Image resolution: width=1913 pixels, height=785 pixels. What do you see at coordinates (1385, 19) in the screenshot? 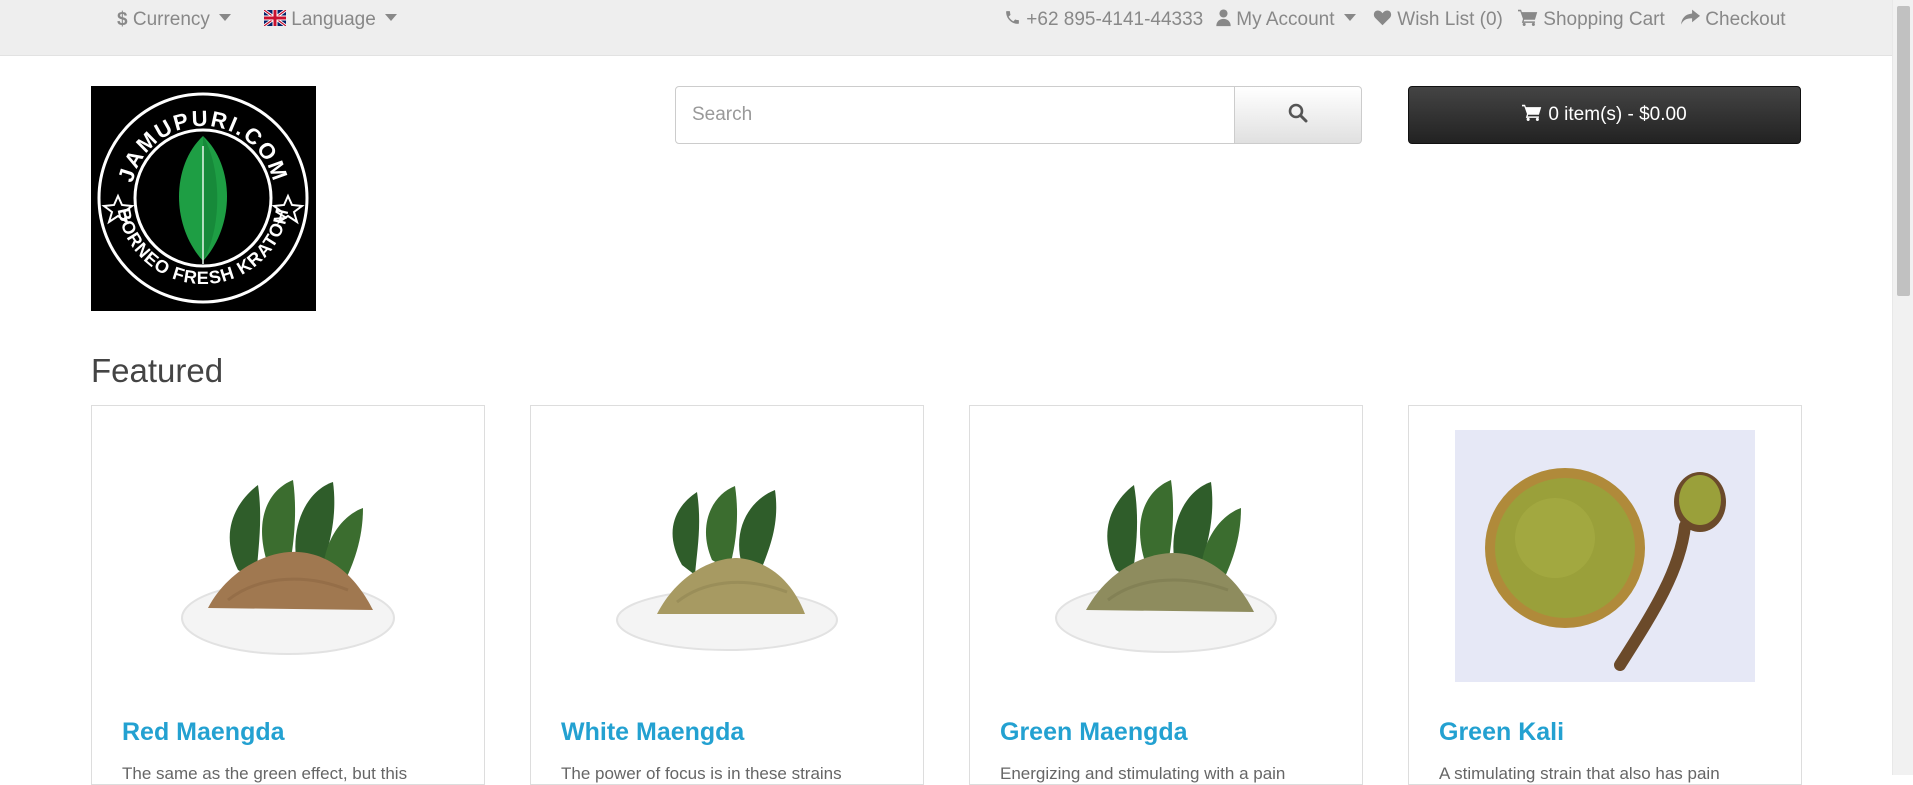
I see `heart-icon` at bounding box center [1385, 19].